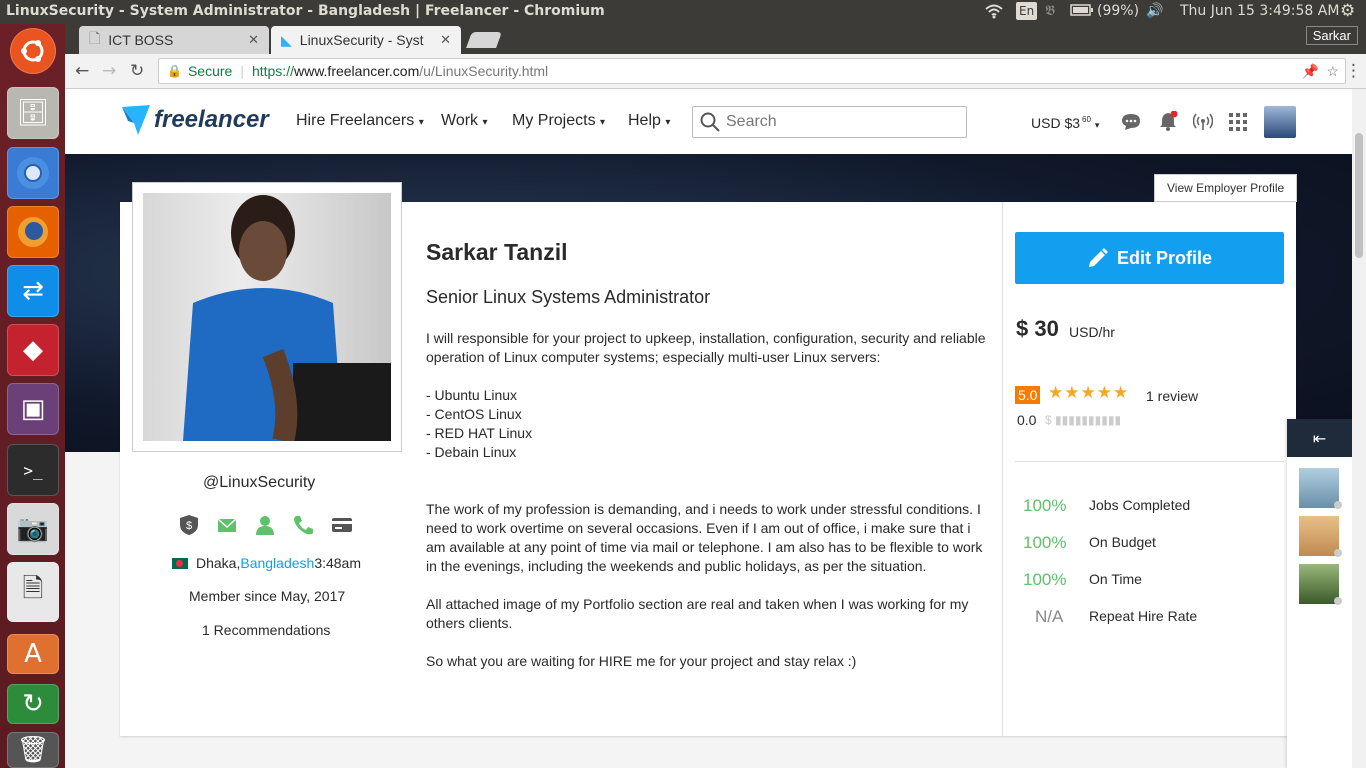  Describe the element at coordinates (137, 71) in the screenshot. I see `reload-icon: ↻` at that location.